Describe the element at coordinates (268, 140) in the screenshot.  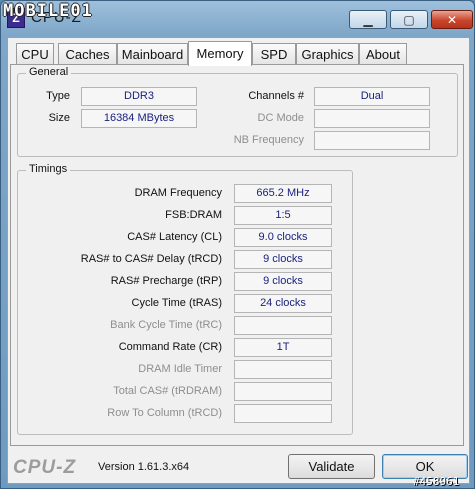
I see `nb-frequency-label: NB Frequency` at that location.